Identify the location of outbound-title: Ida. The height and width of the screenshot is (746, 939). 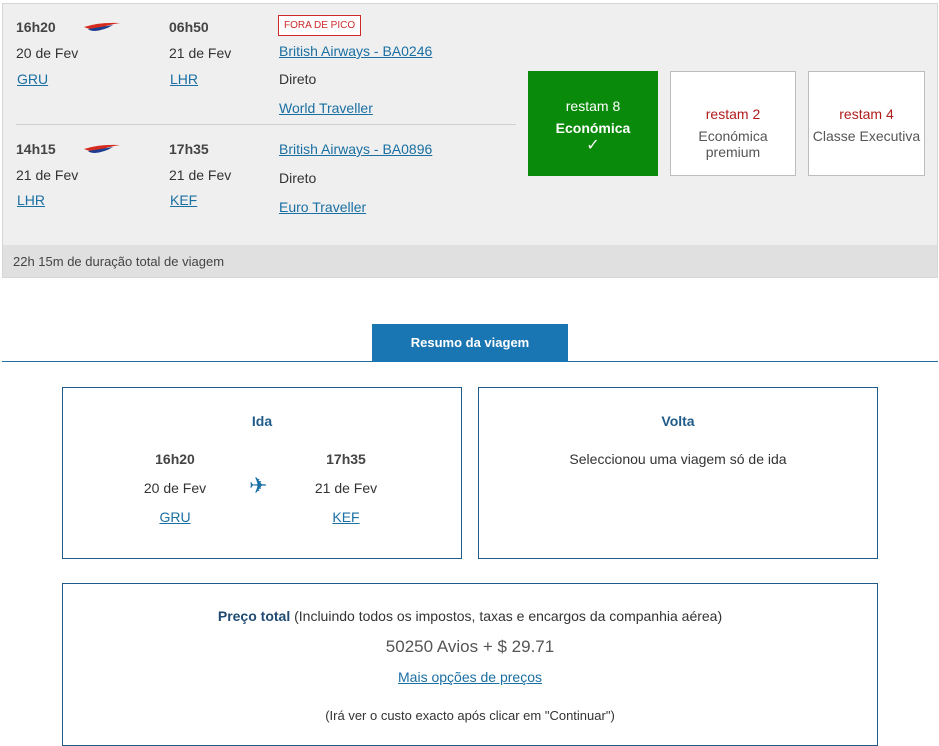
(262, 421).